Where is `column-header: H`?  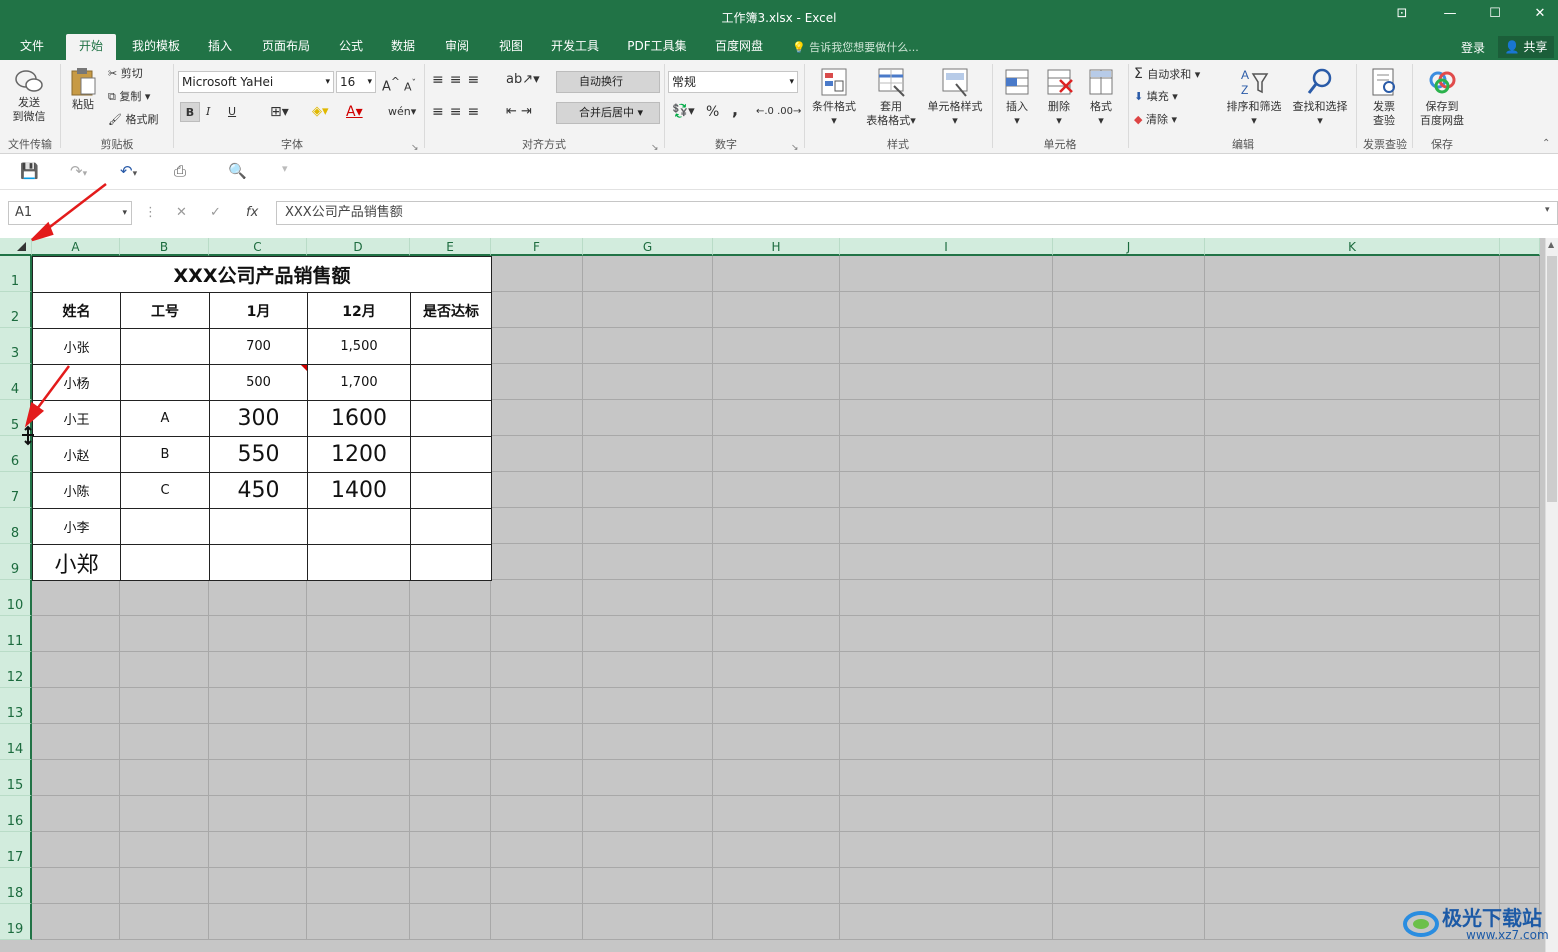 column-header: H is located at coordinates (776, 247).